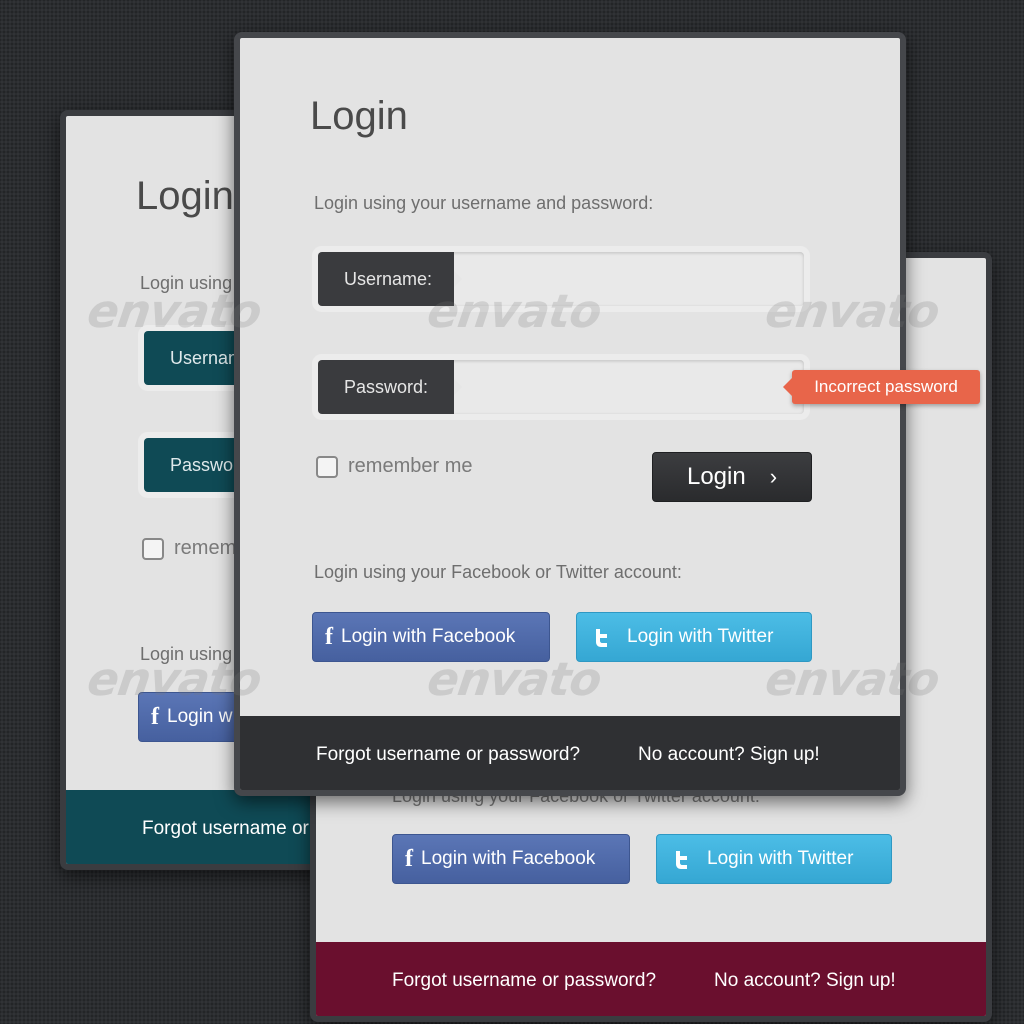  Describe the element at coordinates (390, 279) in the screenshot. I see `username-label: Username:` at that location.